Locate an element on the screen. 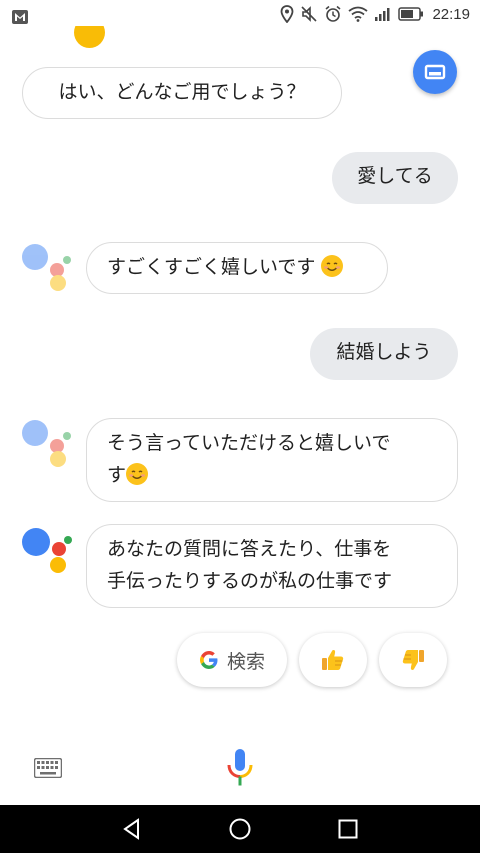 Image resolution: width=480 pixels, height=853 pixels. home-button is located at coordinates (240, 831).